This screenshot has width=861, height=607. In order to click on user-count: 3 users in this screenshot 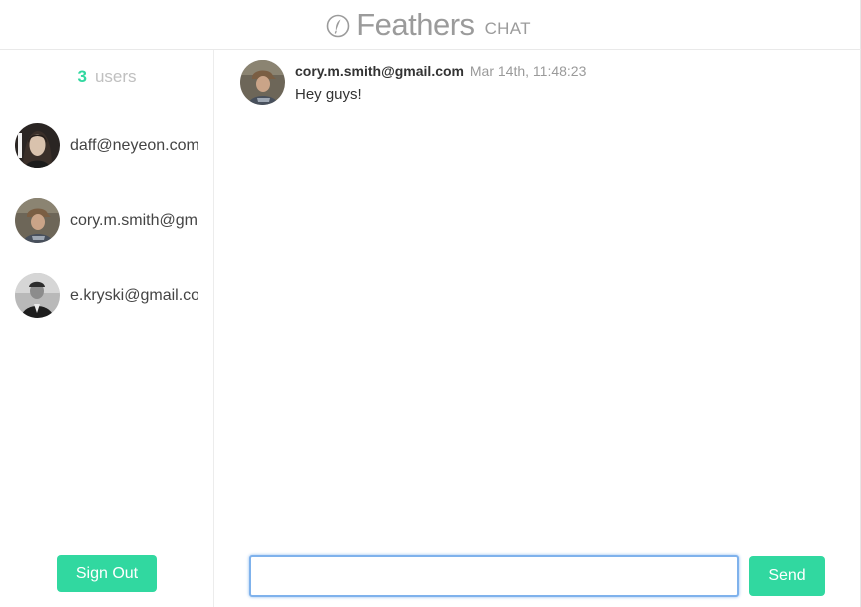, I will do `click(107, 77)`.